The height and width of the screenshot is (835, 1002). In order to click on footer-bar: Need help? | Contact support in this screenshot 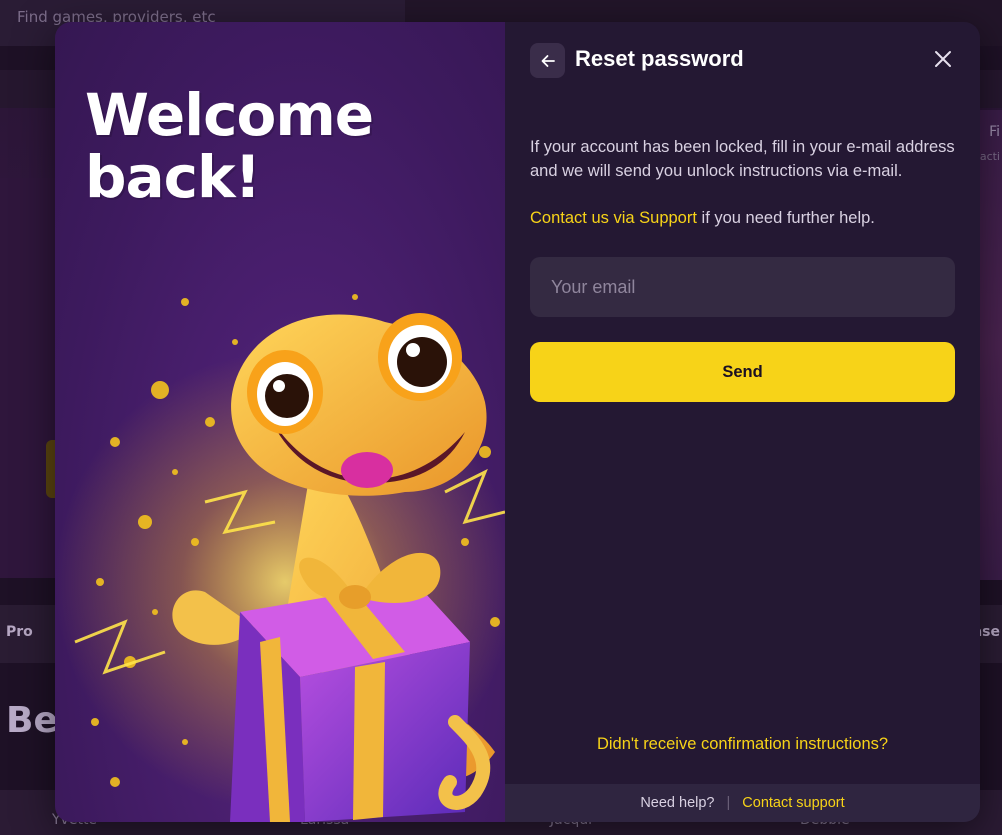, I will do `click(742, 803)`.